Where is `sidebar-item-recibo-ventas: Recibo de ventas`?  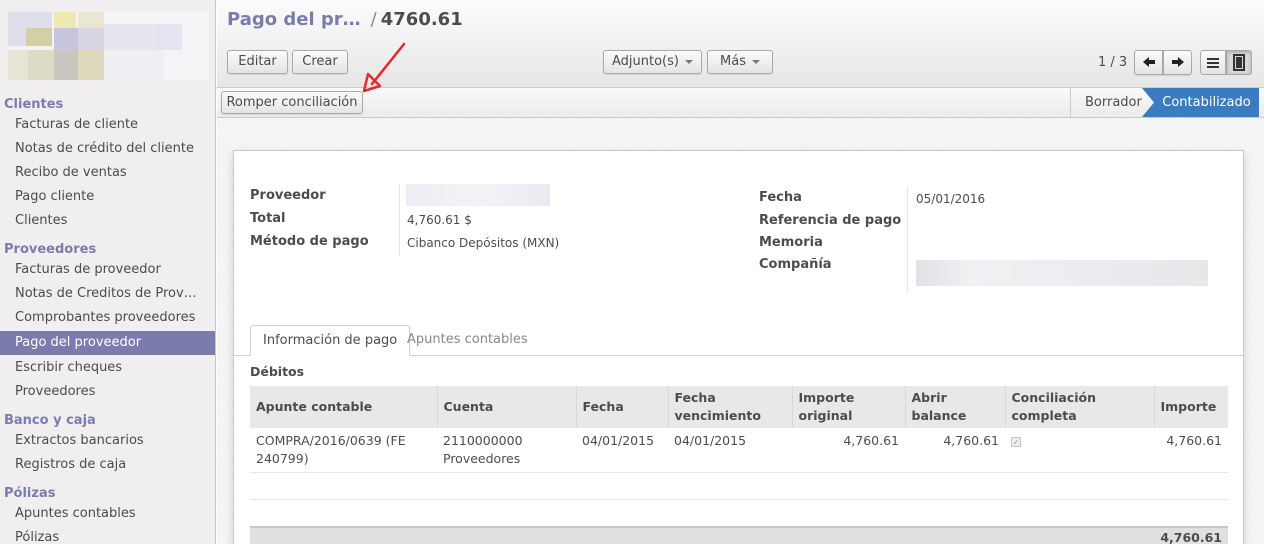
sidebar-item-recibo-ventas: Recibo de ventas is located at coordinates (107, 173).